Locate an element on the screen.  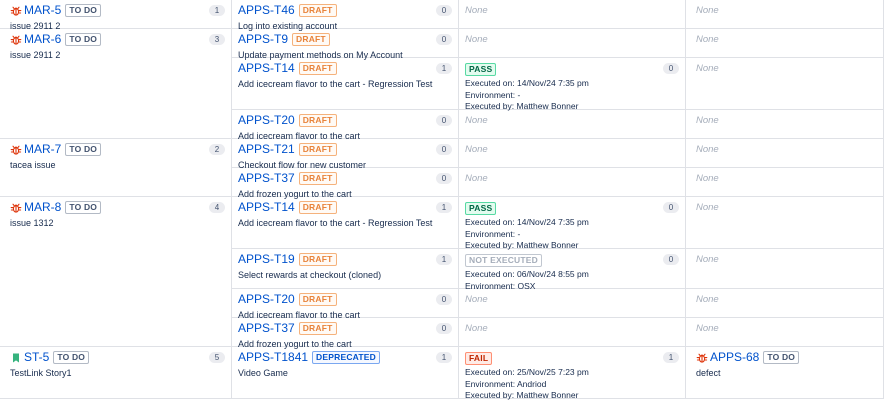
execution-status-lozenge: NOT EXECUTED is located at coordinates (503, 260).